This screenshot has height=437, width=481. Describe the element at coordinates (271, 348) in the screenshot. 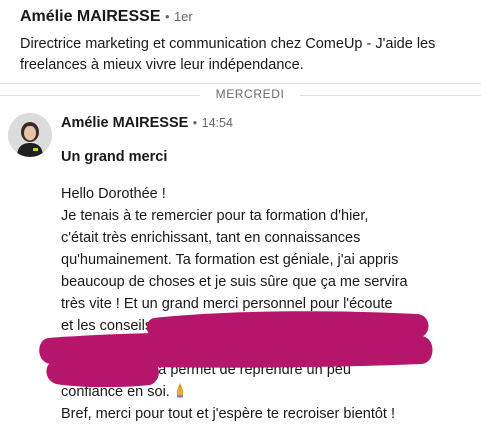

I see `message-line` at that location.